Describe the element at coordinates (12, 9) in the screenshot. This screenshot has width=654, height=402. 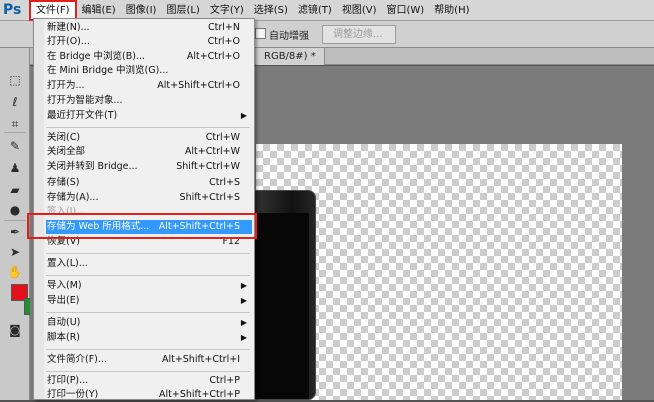
I see `photoshop-logo: Ps` at that location.